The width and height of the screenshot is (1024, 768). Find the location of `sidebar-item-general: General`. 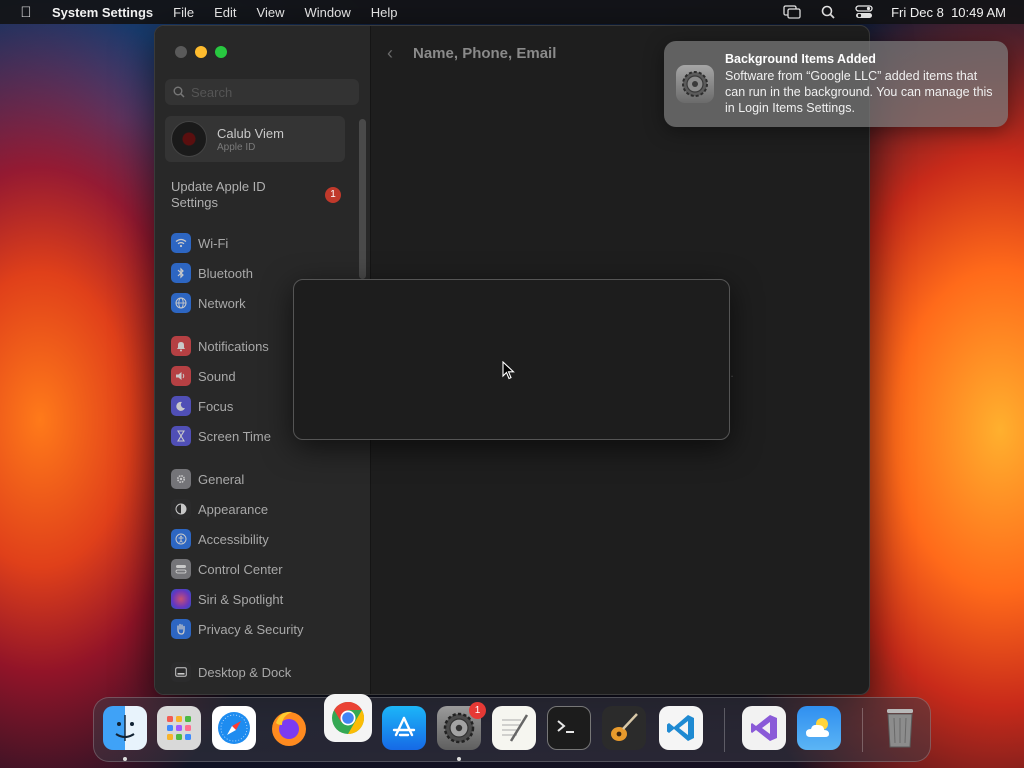

sidebar-item-general: General is located at coordinates (207, 479).